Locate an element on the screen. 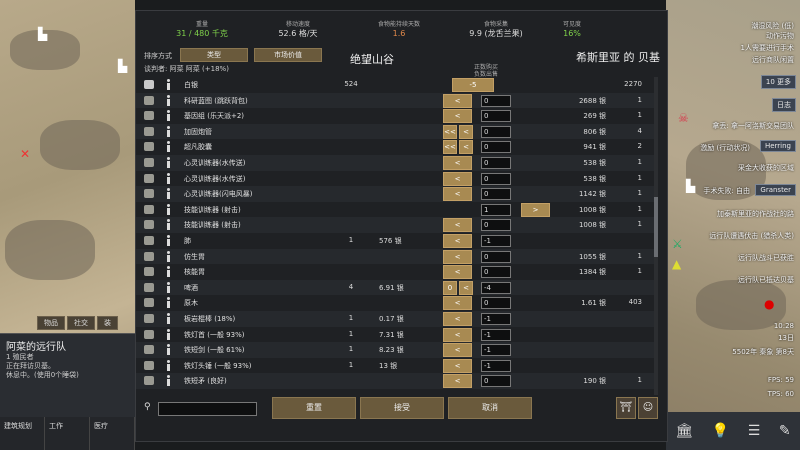 Image resolution: width=800 pixels, height=450 pixels. tab-architect: 建筑规划 is located at coordinates (22, 433).